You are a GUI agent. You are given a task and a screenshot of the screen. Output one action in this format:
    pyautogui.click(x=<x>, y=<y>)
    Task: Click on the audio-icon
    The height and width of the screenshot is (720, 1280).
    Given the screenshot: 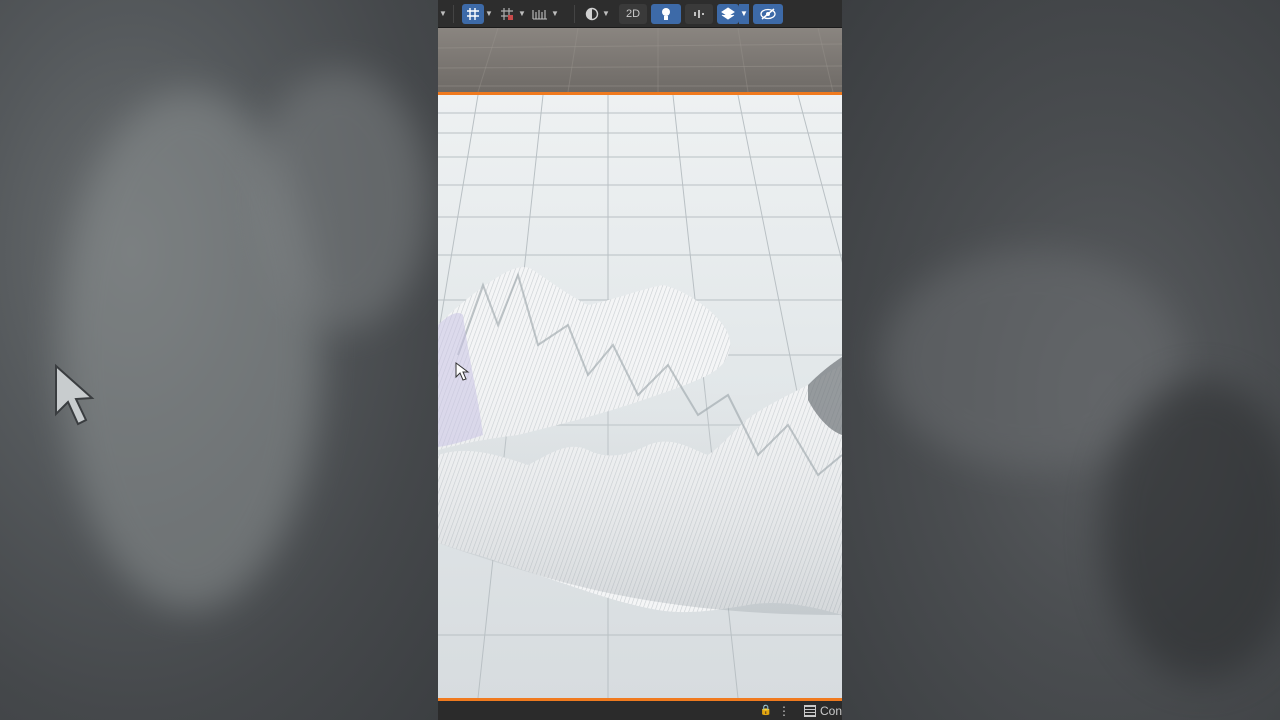 What is the action you would take?
    pyautogui.click(x=699, y=13)
    